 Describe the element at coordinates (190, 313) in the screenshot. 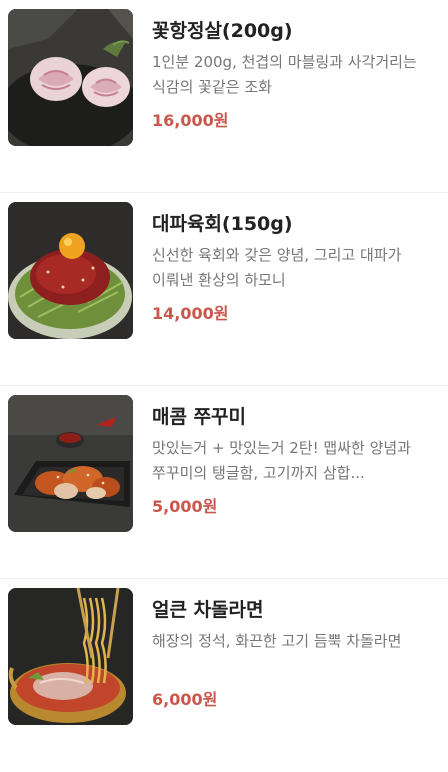

I see `menu-item-price: 14,000원` at that location.